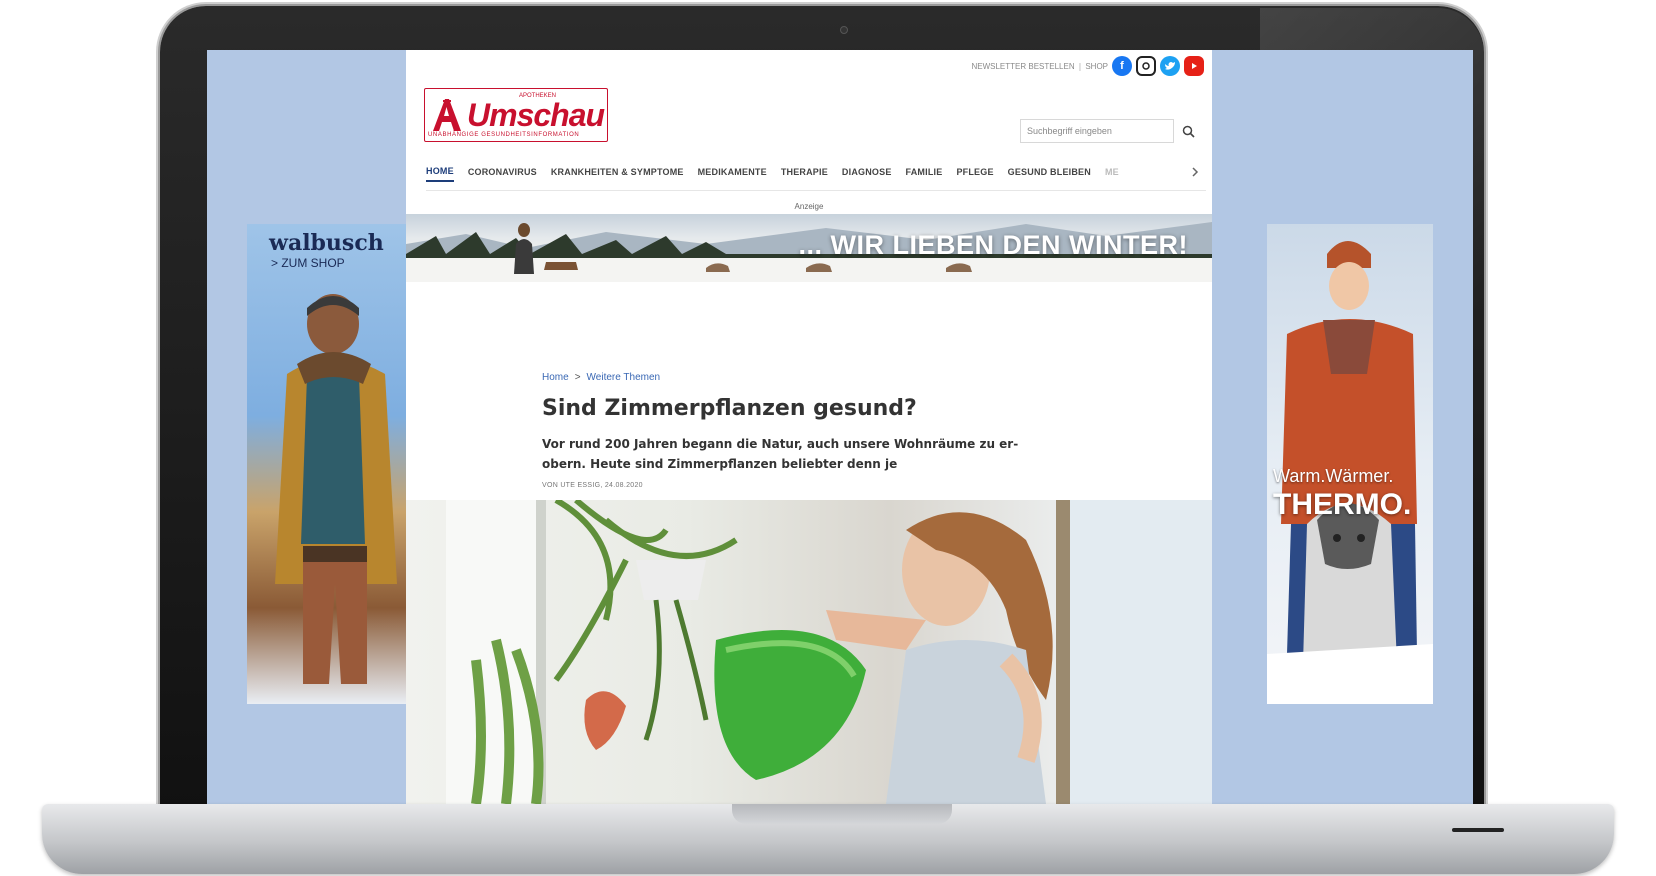  Describe the element at coordinates (592, 485) in the screenshot. I see `article-byline: VON UTE ESSIG, 24.08.2020` at that location.